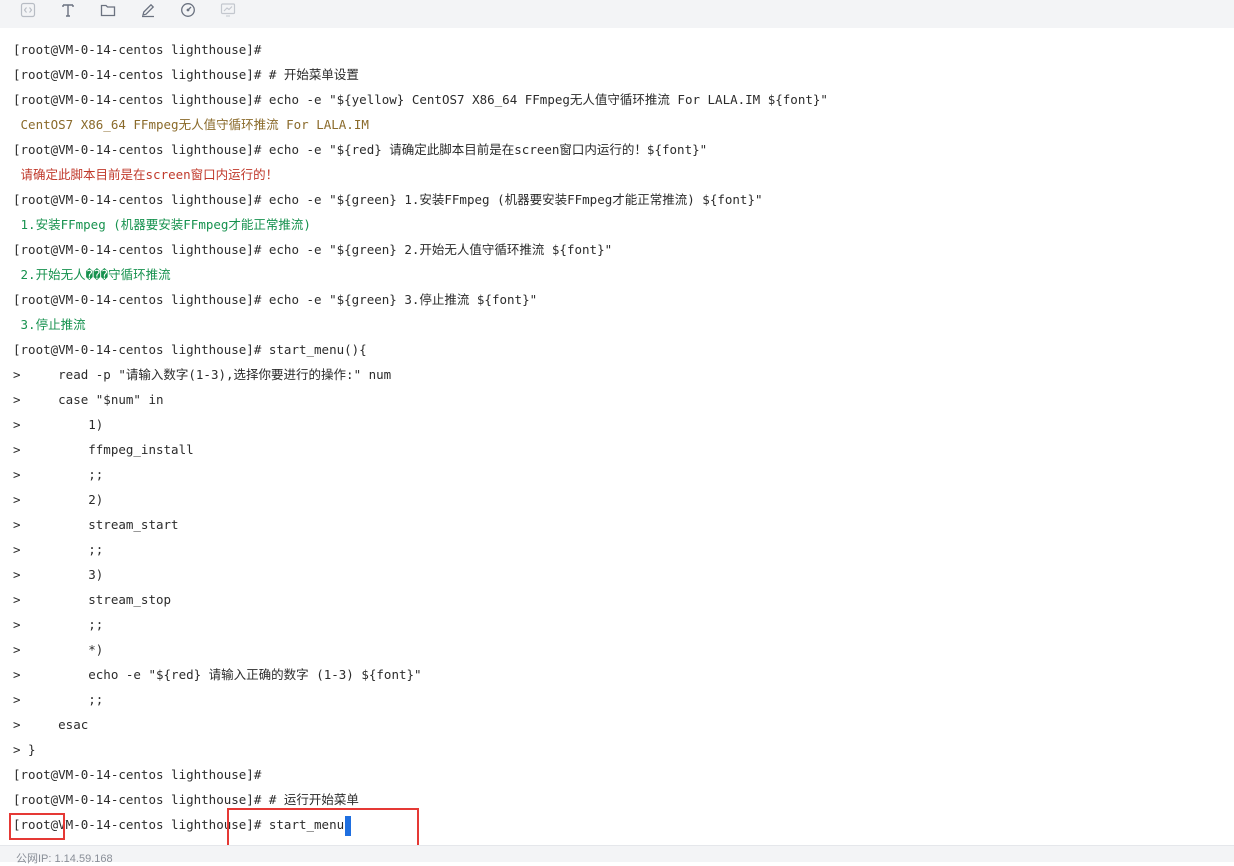  I want to click on terminal-line-text: > 2), so click(58, 499).